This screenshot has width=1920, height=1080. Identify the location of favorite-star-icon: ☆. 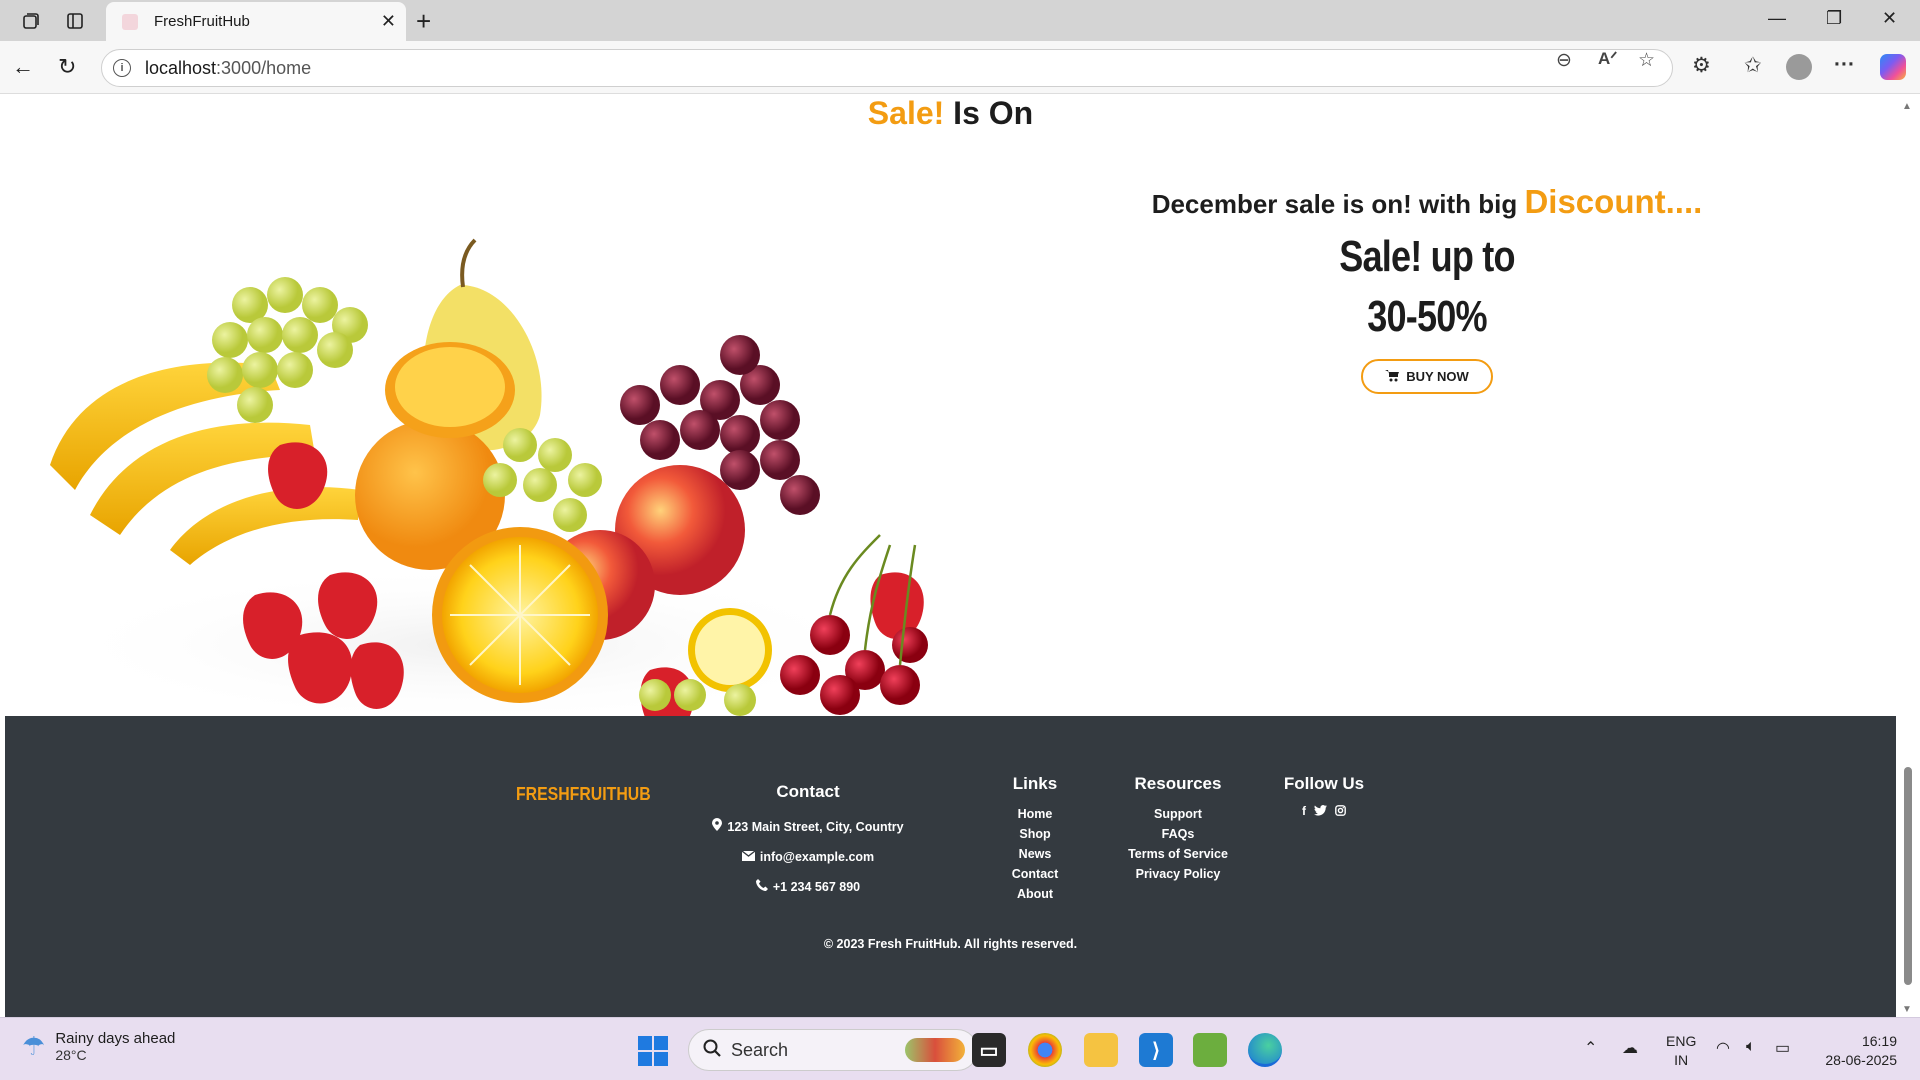
(1646, 60).